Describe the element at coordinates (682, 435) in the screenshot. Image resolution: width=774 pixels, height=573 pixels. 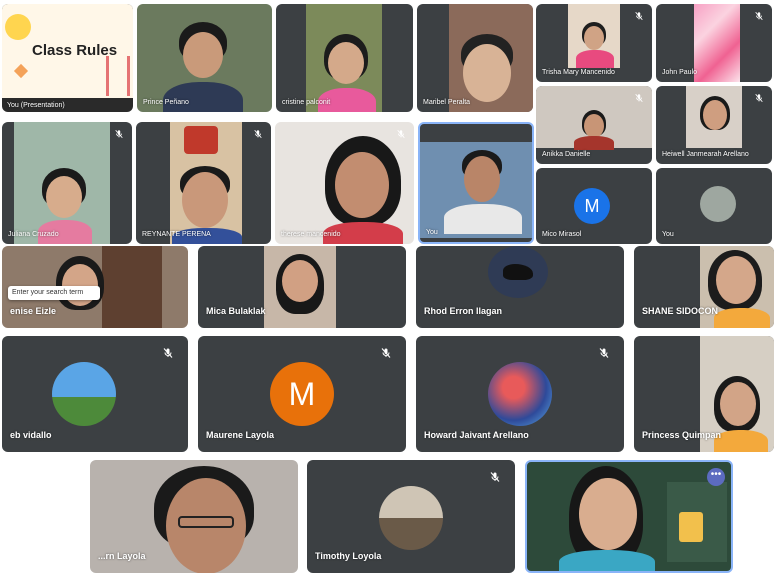
I see `participant-name: Princess Quimpan` at that location.